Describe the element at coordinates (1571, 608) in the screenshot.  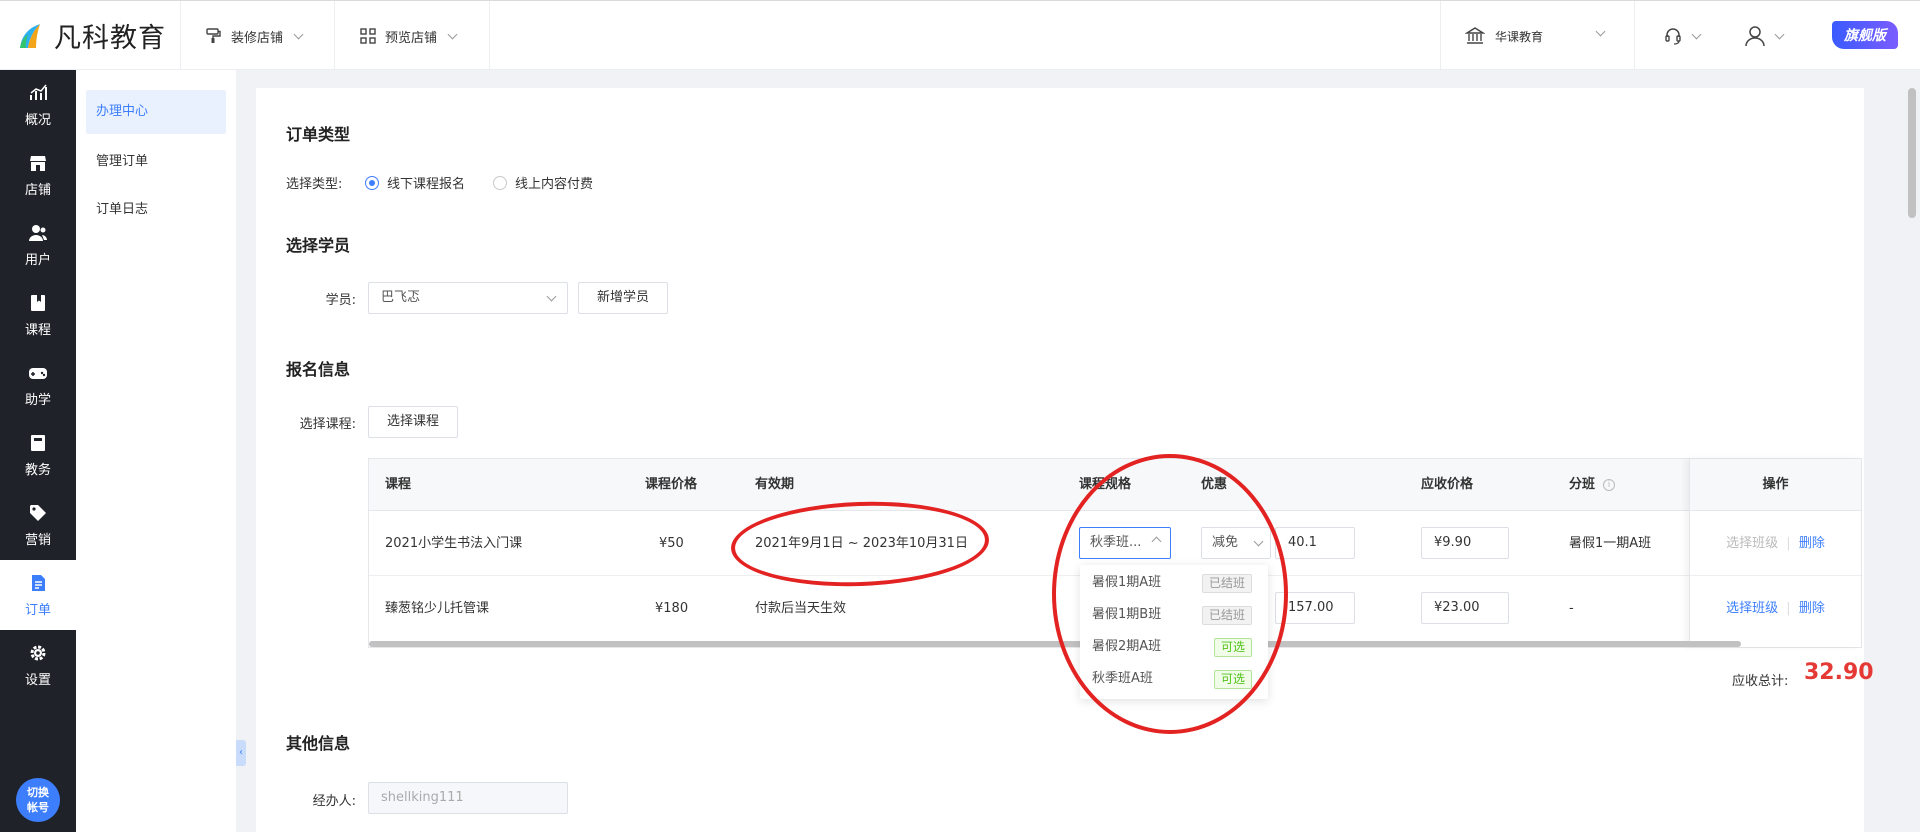
I see `cell-class: -` at that location.